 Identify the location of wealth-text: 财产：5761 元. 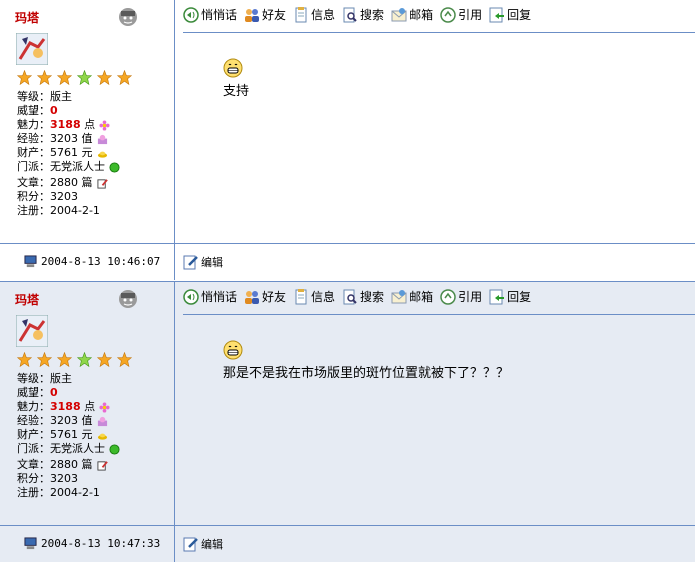
(55, 152).